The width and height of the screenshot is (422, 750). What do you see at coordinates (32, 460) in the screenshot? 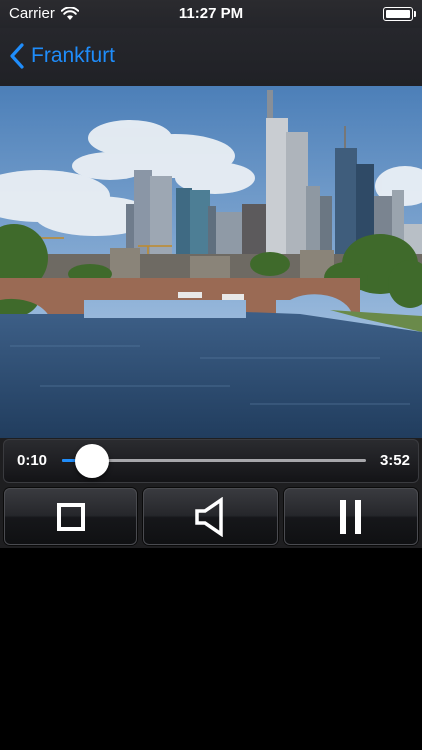
I see `current-time: 0:10` at bounding box center [32, 460].